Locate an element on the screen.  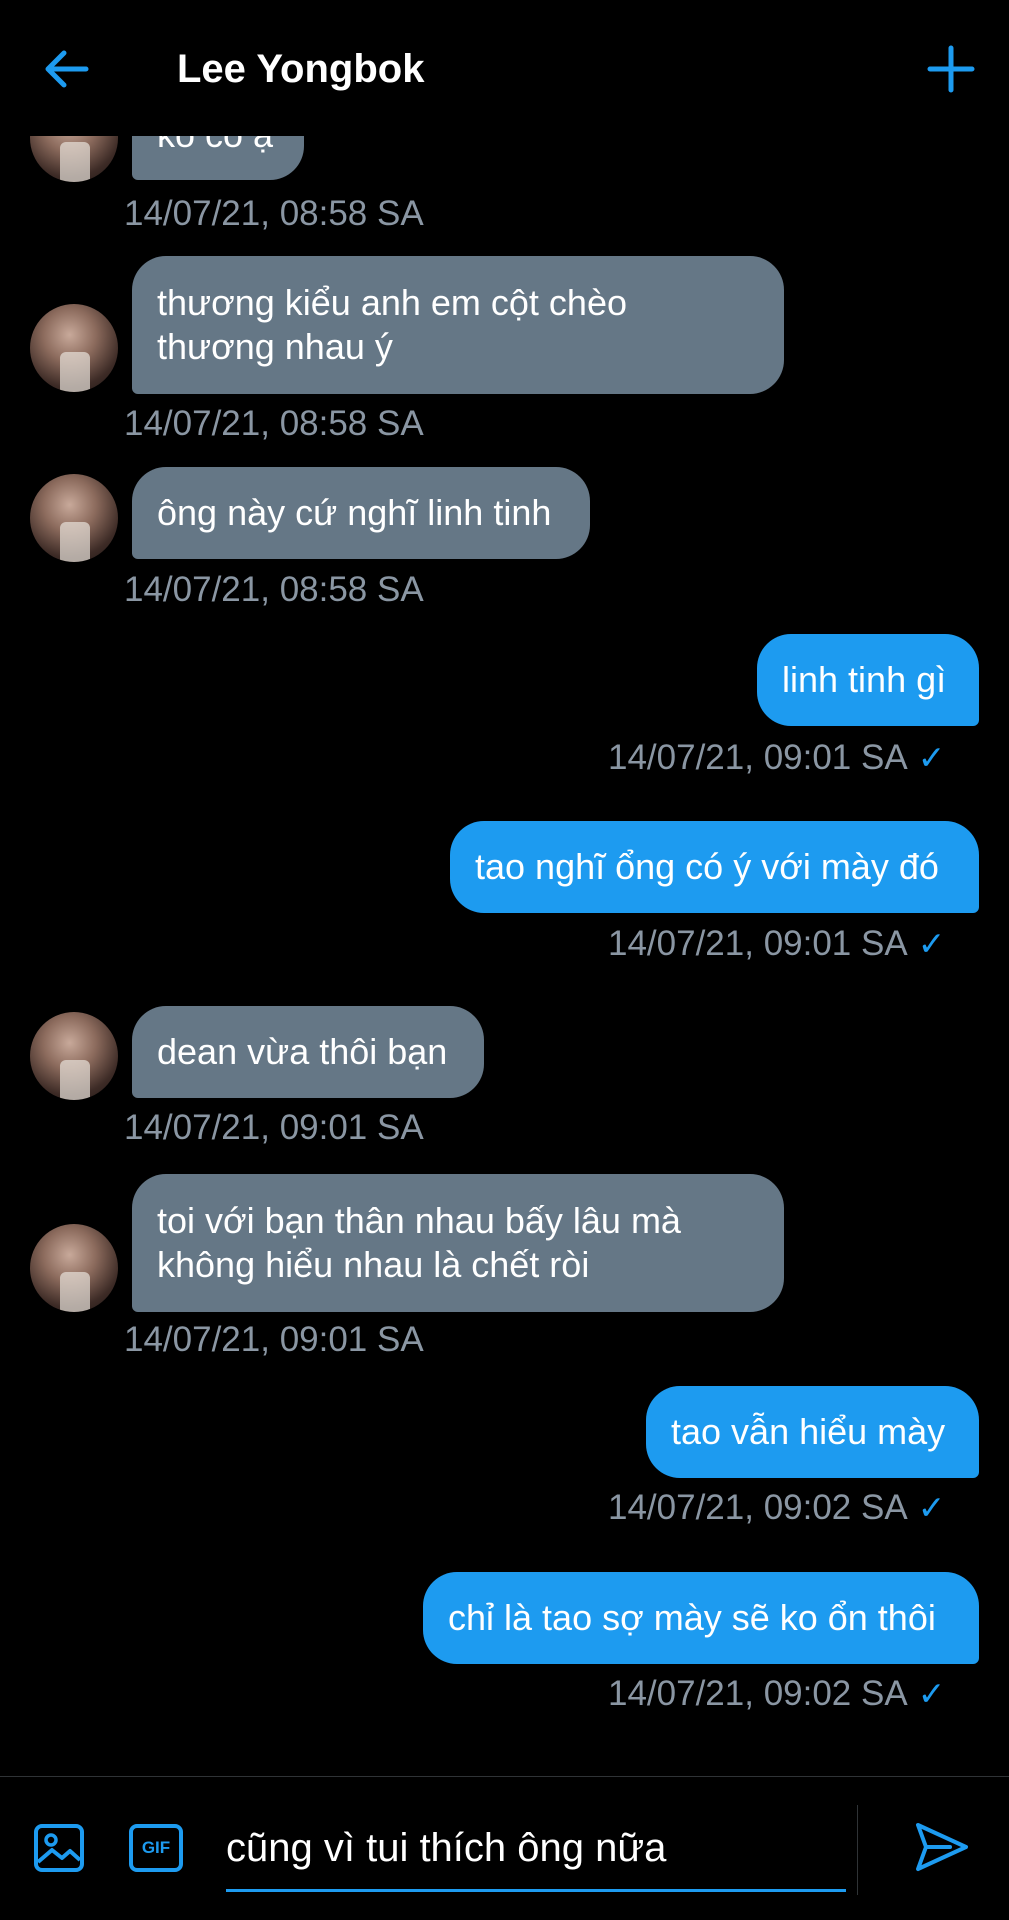
message-bubble: ko có ạ is located at coordinates (218, 158).